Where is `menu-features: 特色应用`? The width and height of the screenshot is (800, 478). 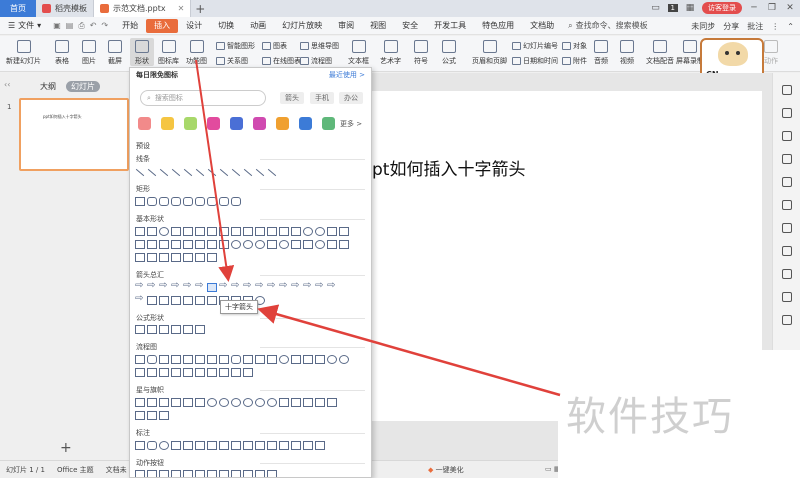 menu-features: 特色应用 is located at coordinates (498, 26).